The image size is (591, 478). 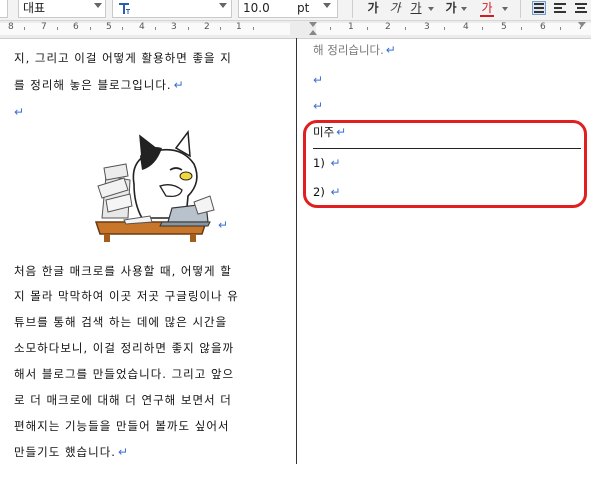 What do you see at coordinates (296, 251) in the screenshot?
I see `column-divider` at bounding box center [296, 251].